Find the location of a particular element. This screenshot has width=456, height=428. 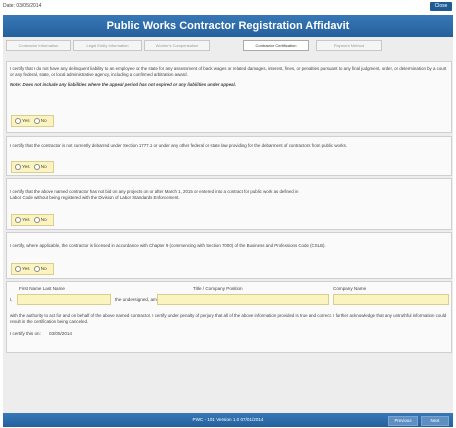

company-label: Company Name is located at coordinates (350, 288).